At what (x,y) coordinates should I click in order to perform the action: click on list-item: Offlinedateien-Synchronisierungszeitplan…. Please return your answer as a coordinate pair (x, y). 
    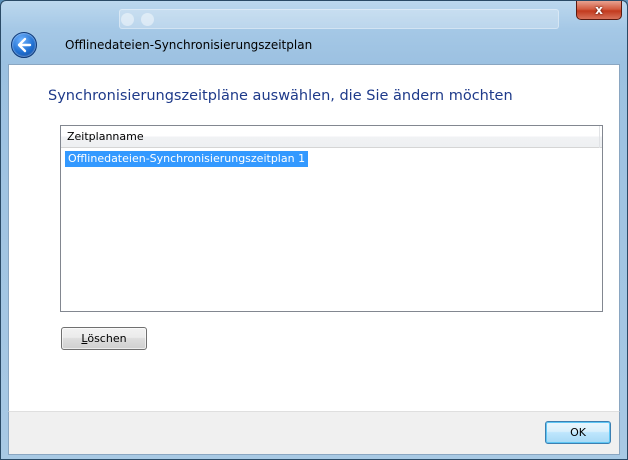
    Looking at the image, I should click on (187, 159).